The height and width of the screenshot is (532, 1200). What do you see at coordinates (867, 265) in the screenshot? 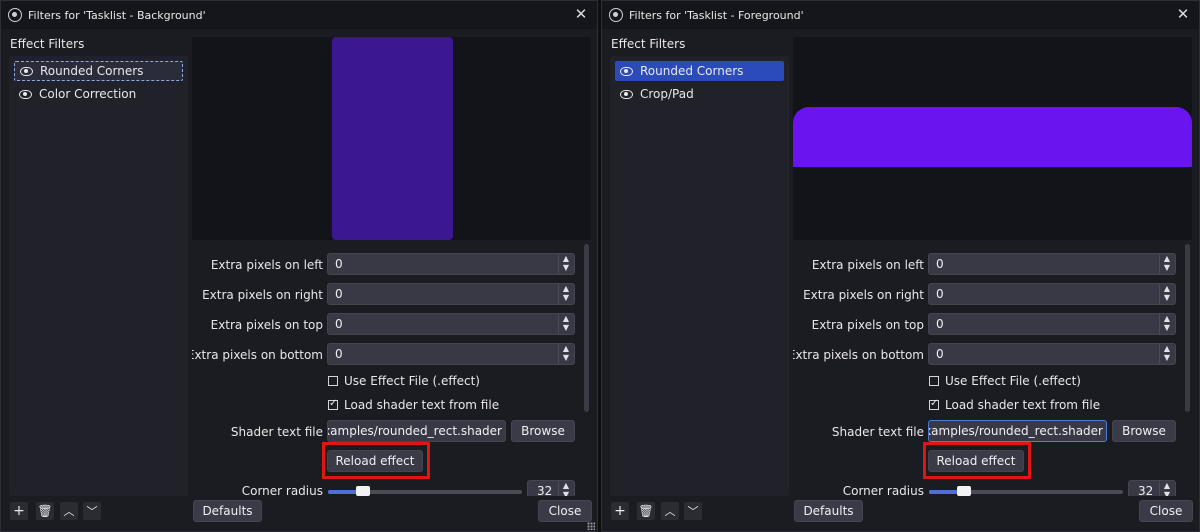
I see `extra-left-label: Extra pixels on left` at bounding box center [867, 265].